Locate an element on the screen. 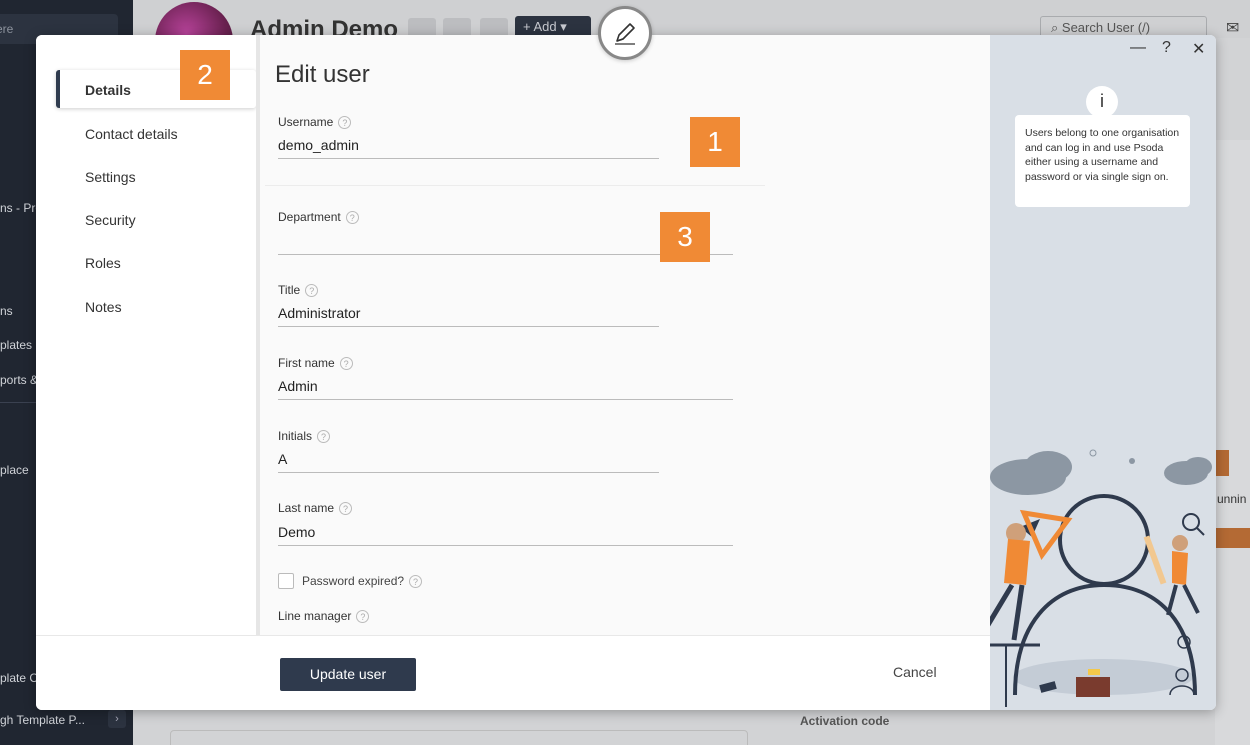 The height and width of the screenshot is (745, 1250). search-icon: ⌕ is located at coordinates (1055, 27).